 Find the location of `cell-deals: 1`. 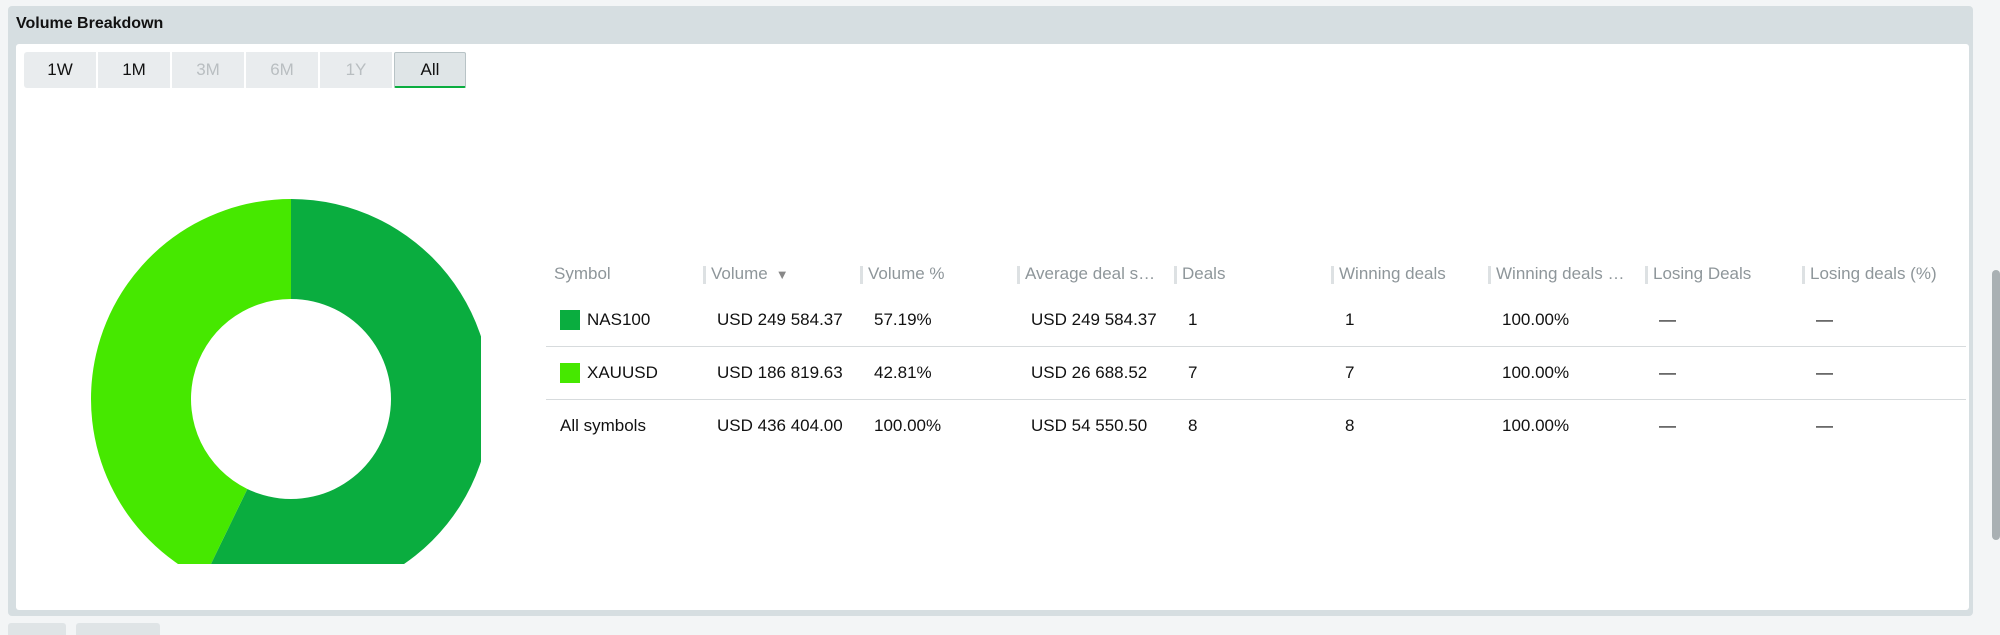

cell-deals: 1 is located at coordinates (1193, 319).